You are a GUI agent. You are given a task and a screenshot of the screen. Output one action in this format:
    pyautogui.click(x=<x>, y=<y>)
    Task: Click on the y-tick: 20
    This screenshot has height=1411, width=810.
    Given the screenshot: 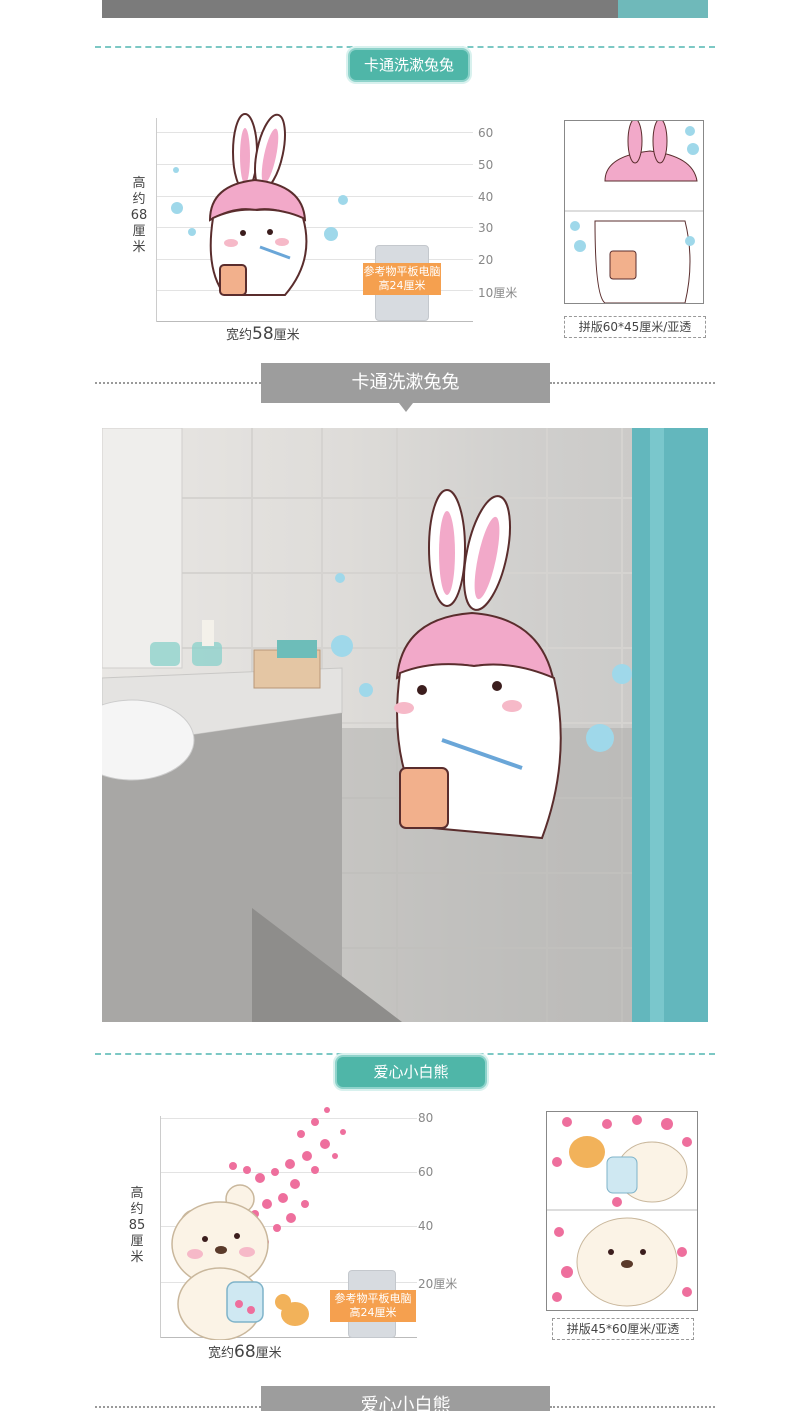 What is the action you would take?
    pyautogui.click(x=486, y=260)
    